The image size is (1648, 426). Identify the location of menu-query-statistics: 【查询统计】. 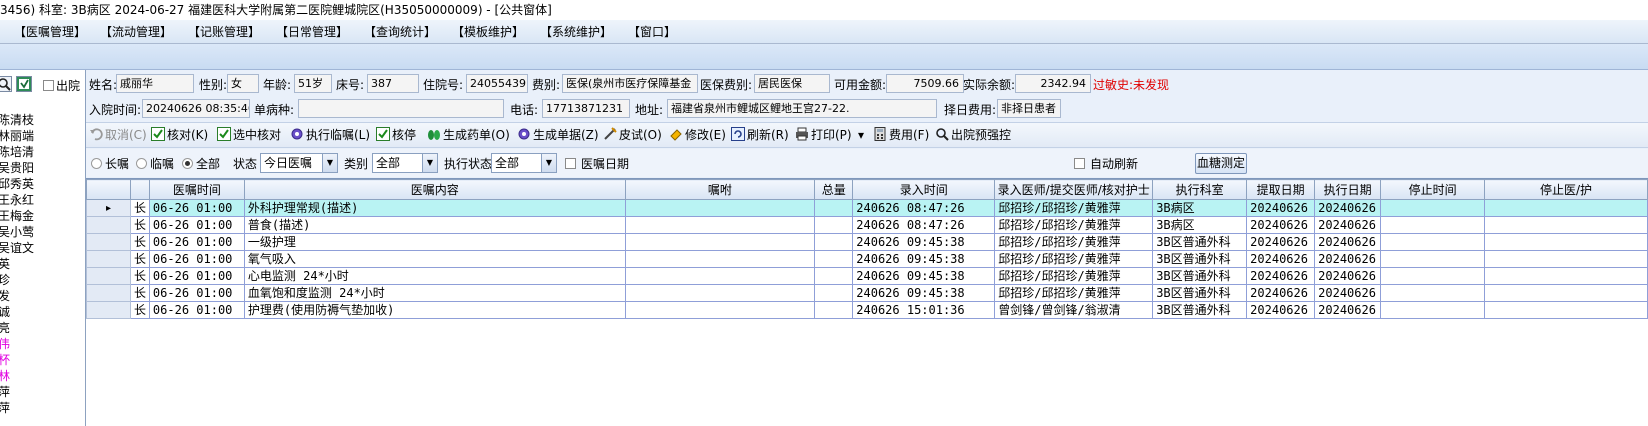
(400, 32).